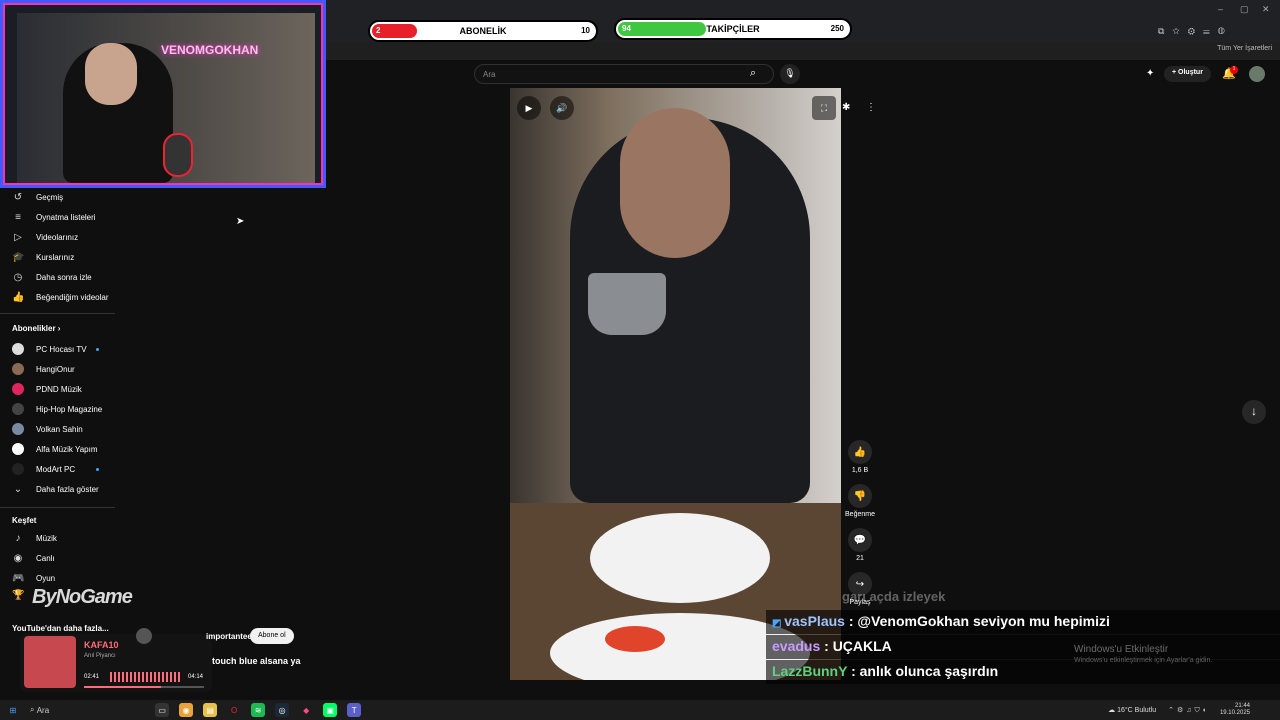  What do you see at coordinates (1266, 9) in the screenshot?
I see `close-button: ✕` at bounding box center [1266, 9].